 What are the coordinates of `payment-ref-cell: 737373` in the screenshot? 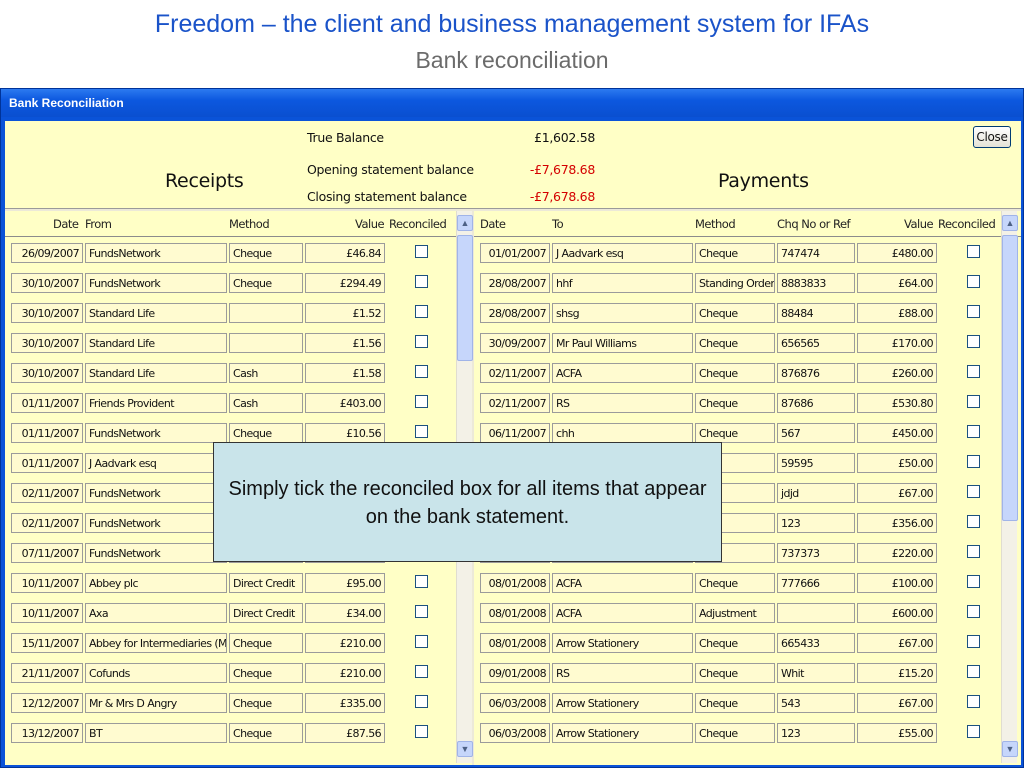 It's located at (816, 553).